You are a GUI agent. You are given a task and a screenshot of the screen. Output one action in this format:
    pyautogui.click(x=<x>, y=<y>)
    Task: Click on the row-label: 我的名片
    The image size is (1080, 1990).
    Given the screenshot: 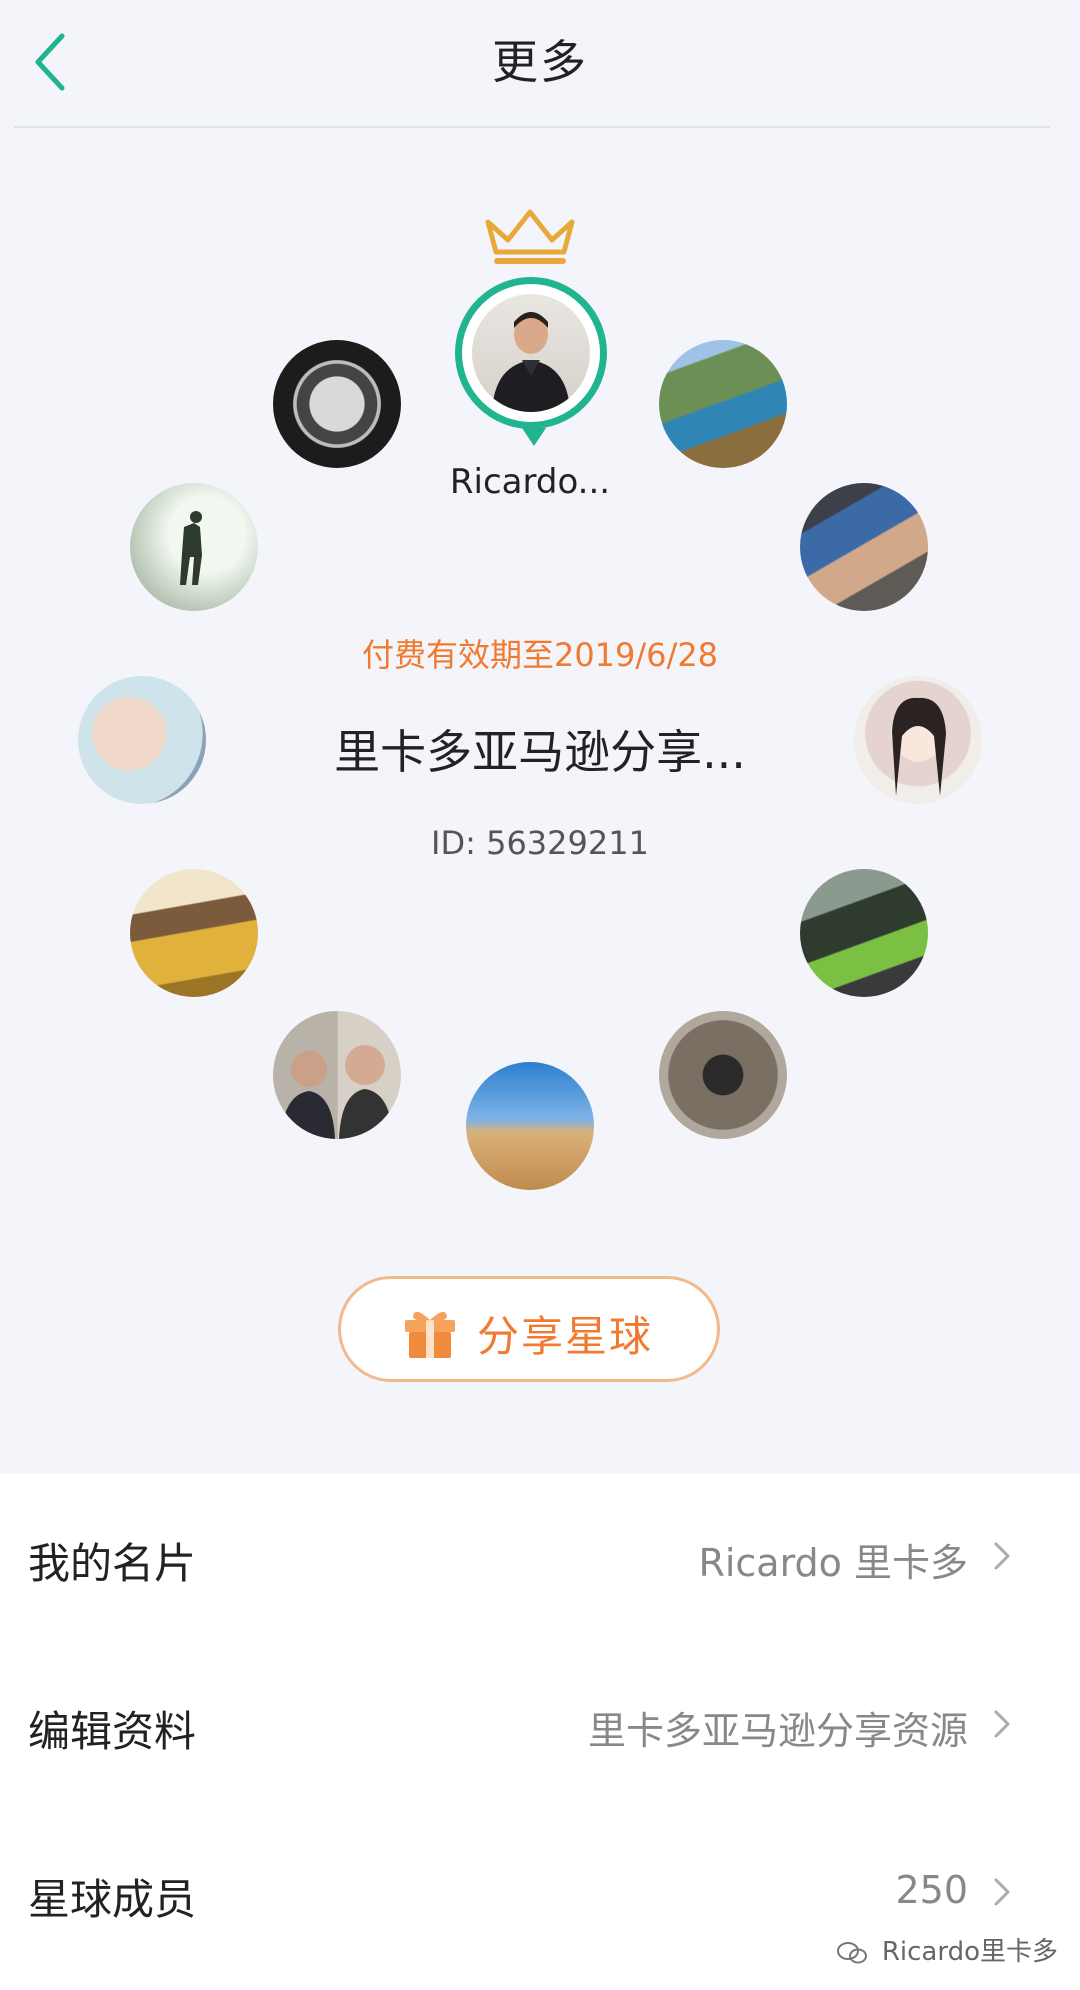 What is the action you would take?
    pyautogui.click(x=112, y=1563)
    